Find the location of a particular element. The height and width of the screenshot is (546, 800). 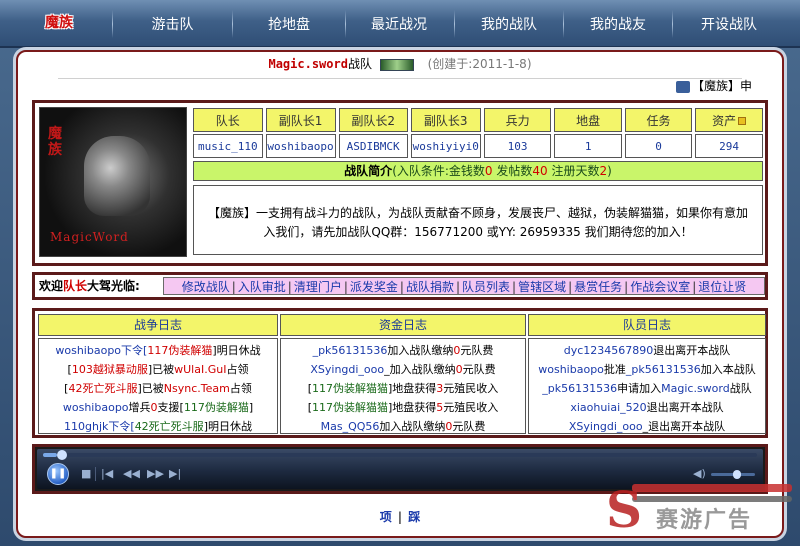

log-entry: _pk56131536申请加入Magic.sword战队 is located at coordinates (647, 388).